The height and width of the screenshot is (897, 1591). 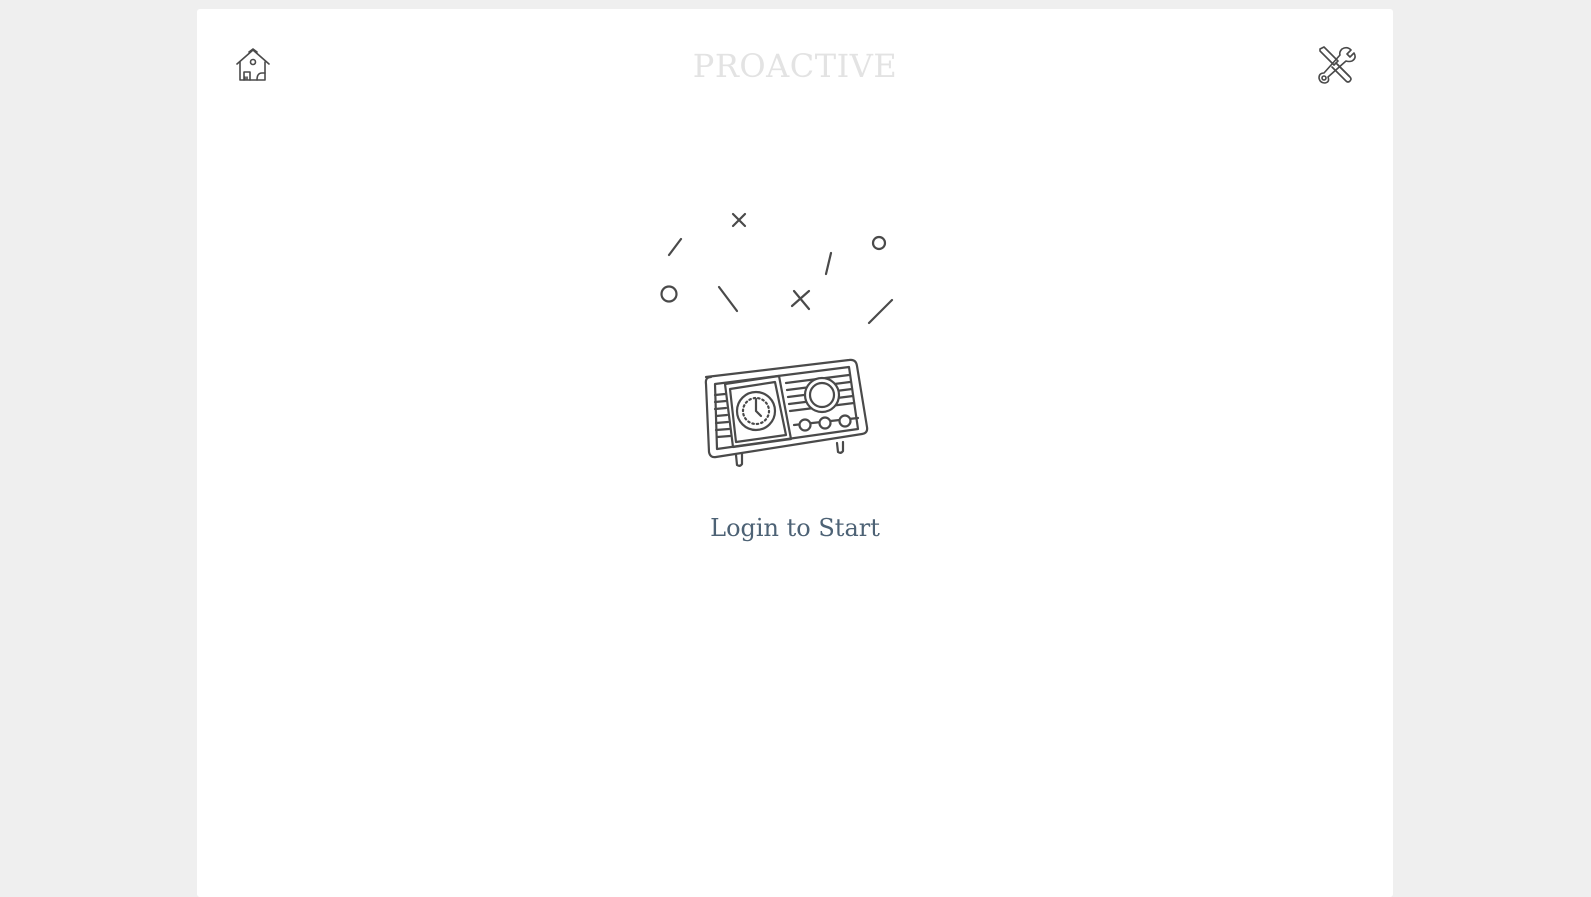 I want to click on radio-illustration, so click(x=794, y=339).